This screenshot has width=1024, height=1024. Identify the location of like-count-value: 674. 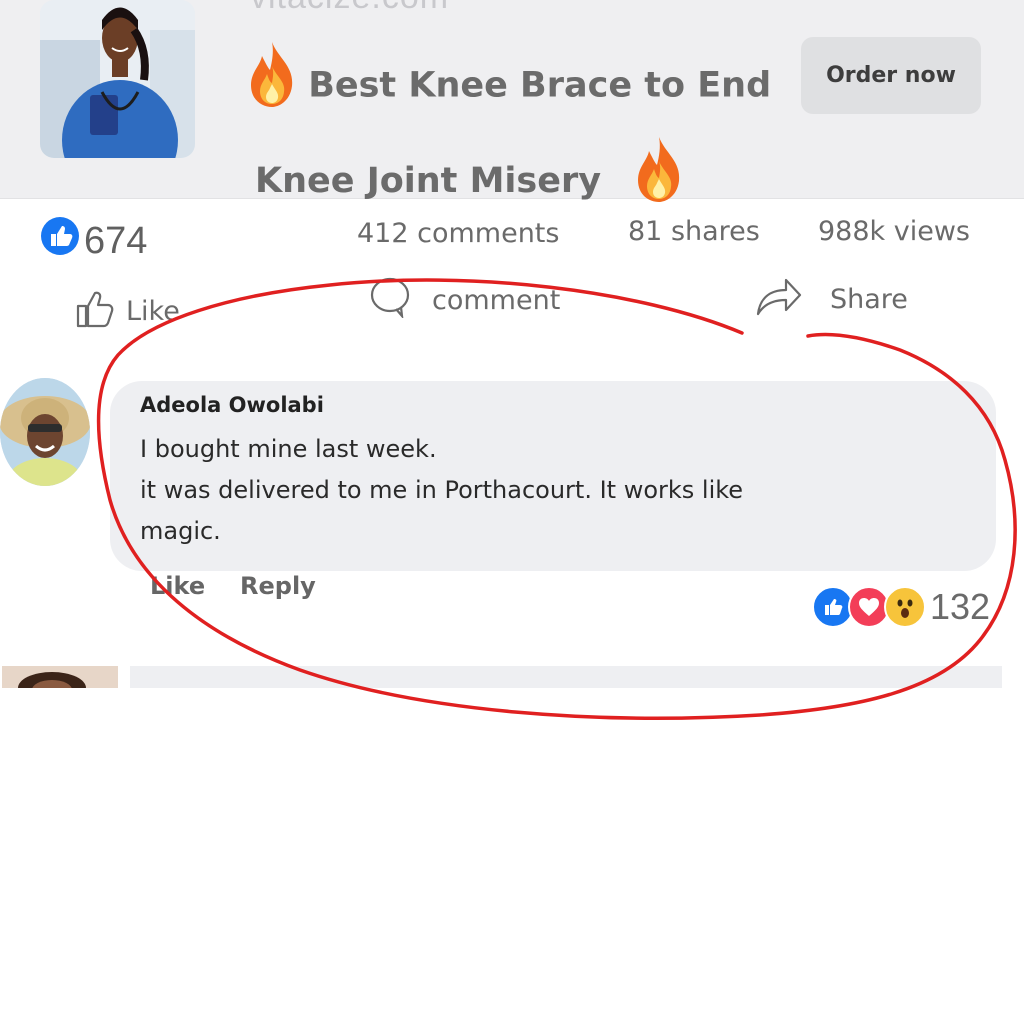
(116, 240).